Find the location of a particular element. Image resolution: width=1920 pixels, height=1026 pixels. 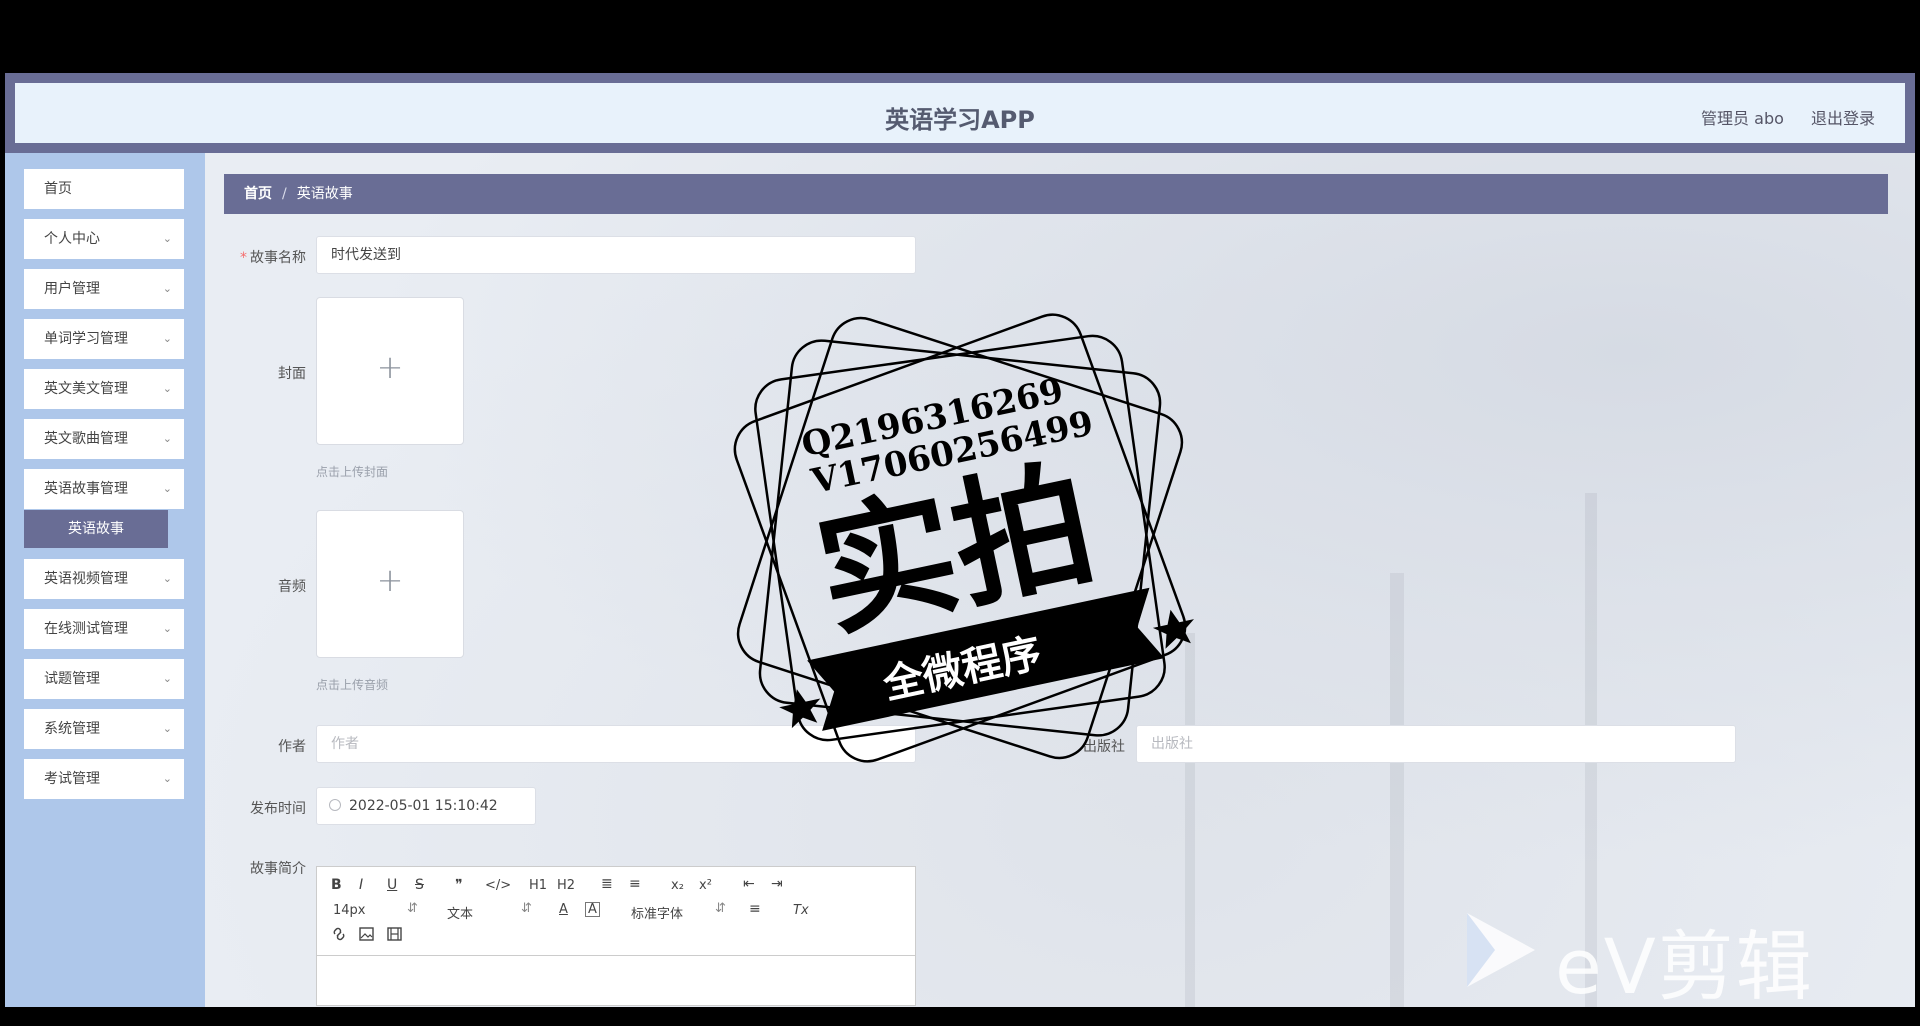

sidebar-item-label: 英语故事管理 is located at coordinates (86, 489).